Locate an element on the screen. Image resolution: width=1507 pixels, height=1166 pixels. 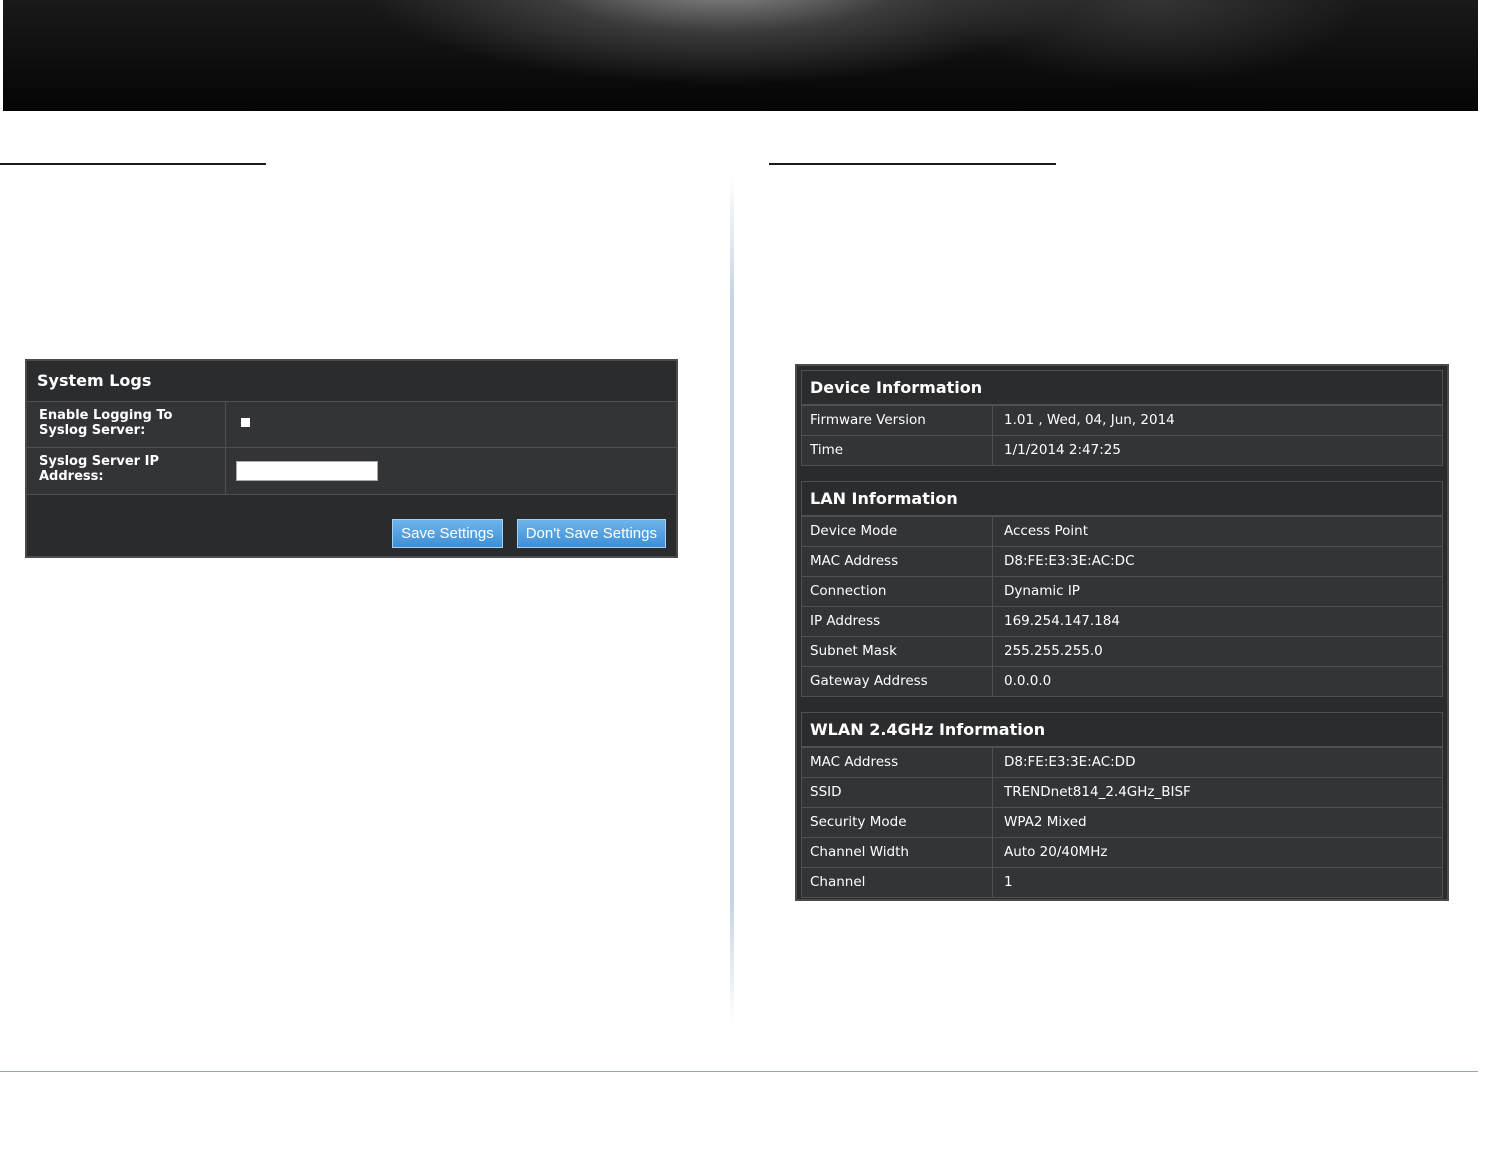
row-value: TRENDnet814_2.4GHz_BISF is located at coordinates (1097, 792).